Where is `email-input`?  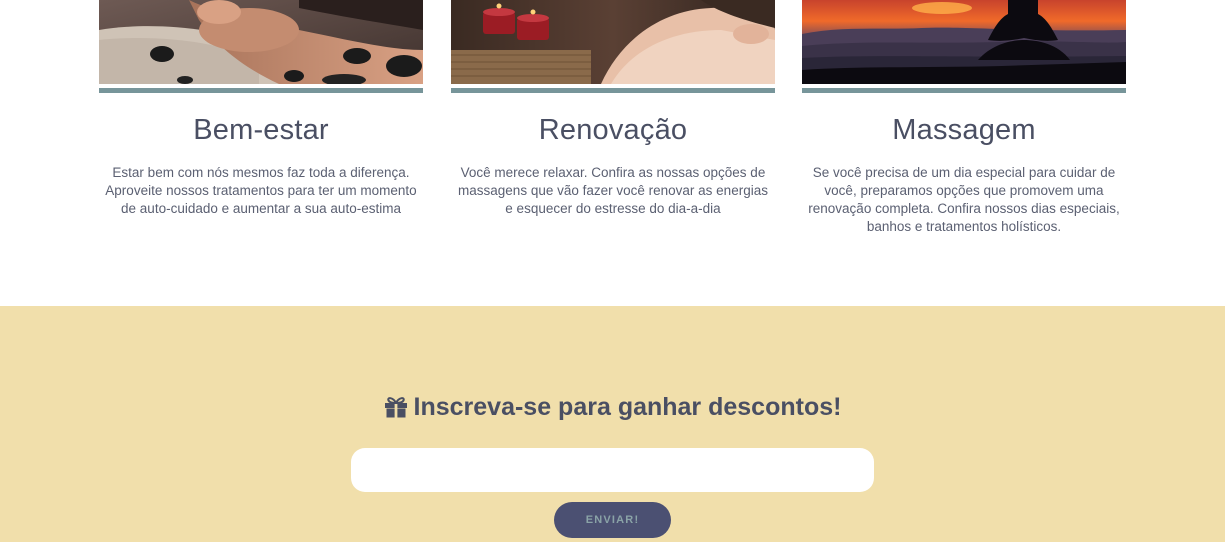 email-input is located at coordinates (612, 470).